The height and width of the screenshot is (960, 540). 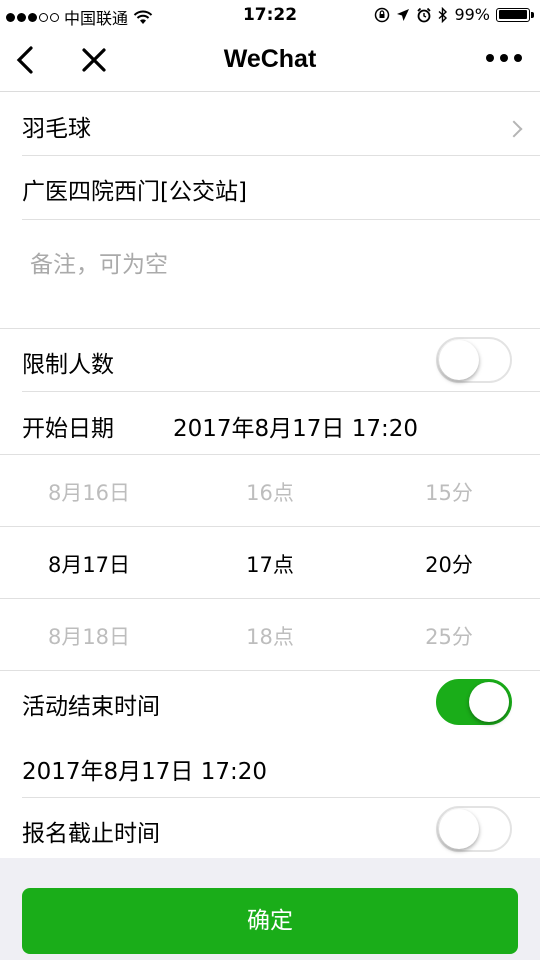 What do you see at coordinates (270, 493) in the screenshot?
I see `picker-hour: 16点` at bounding box center [270, 493].